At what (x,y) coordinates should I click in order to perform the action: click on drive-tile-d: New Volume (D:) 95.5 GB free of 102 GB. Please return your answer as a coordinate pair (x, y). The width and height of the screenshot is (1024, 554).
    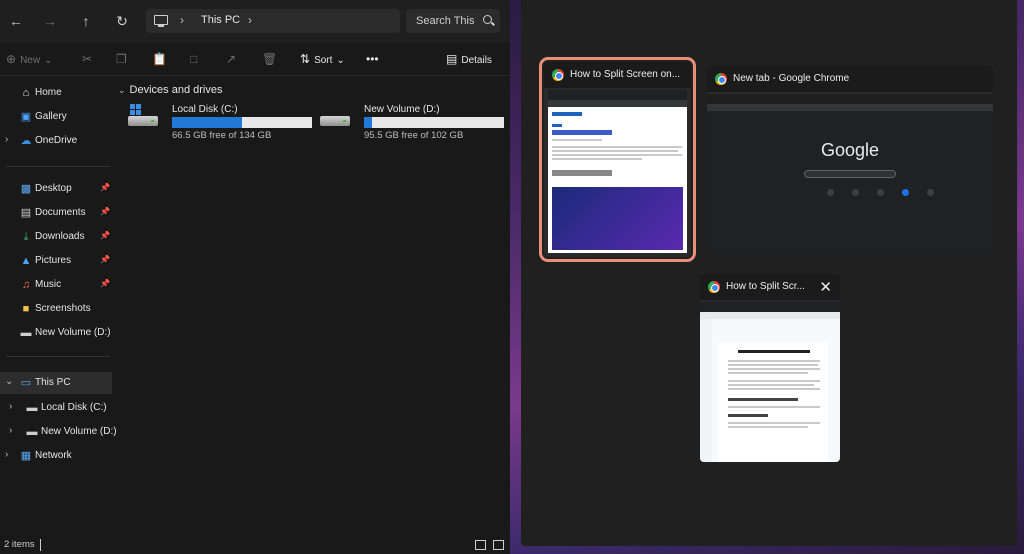
    Looking at the image, I should click on (415, 123).